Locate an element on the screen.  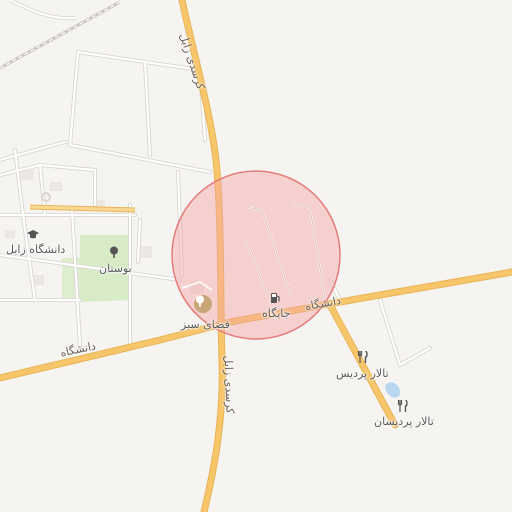
fork-knife-icon is located at coordinates (364, 358).